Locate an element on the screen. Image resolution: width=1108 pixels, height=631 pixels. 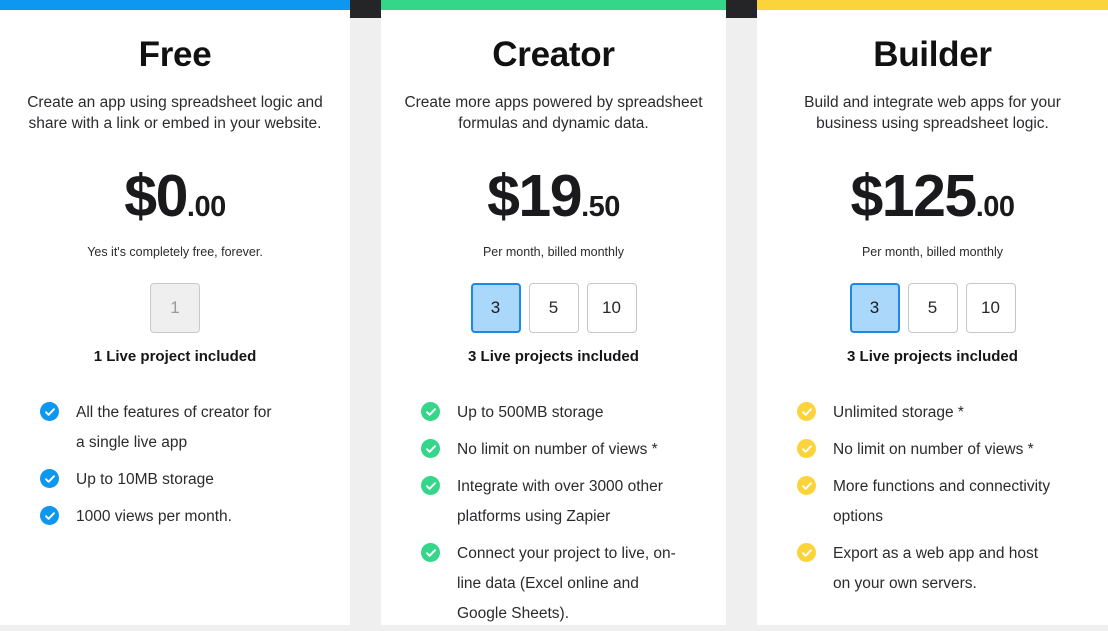
feature-item: 1000 views per month. is located at coordinates (159, 517).